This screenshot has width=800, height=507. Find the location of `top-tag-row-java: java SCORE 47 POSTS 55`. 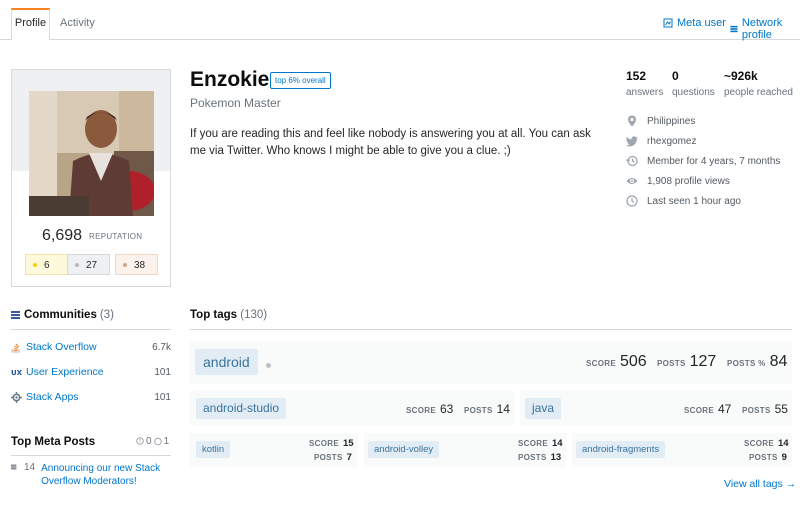

top-tag-row-java: java SCORE 47 POSTS 55 is located at coordinates (656, 408).